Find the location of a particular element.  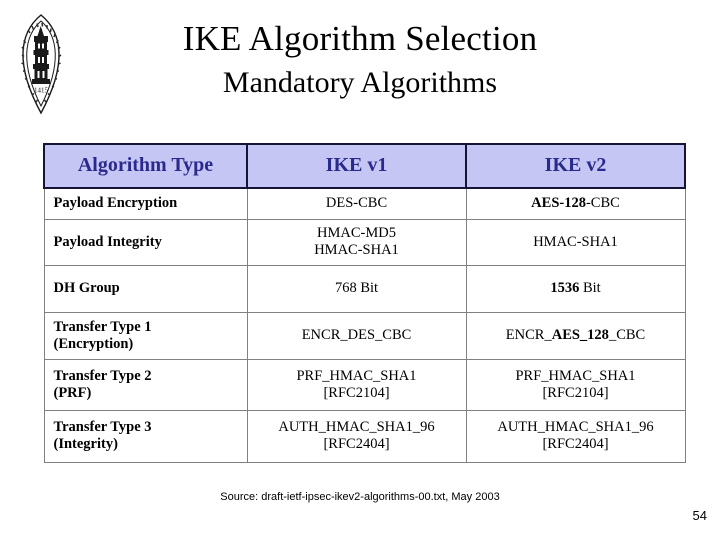

cell-ike-v1: ENCR_DES_CBC is located at coordinates (356, 335).